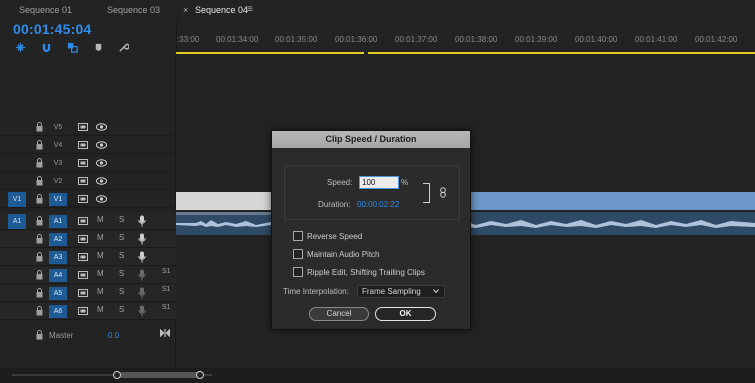  Describe the element at coordinates (401, 291) in the screenshot. I see `time-interpolation-select: Frame Sampling` at that location.